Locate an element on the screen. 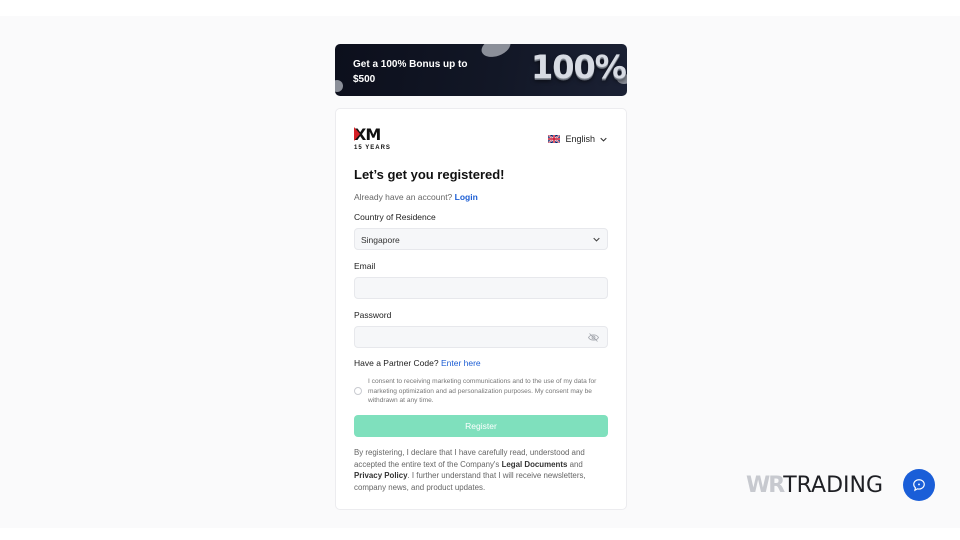 The width and height of the screenshot is (960, 540). country-select: Singapore is located at coordinates (481, 239).